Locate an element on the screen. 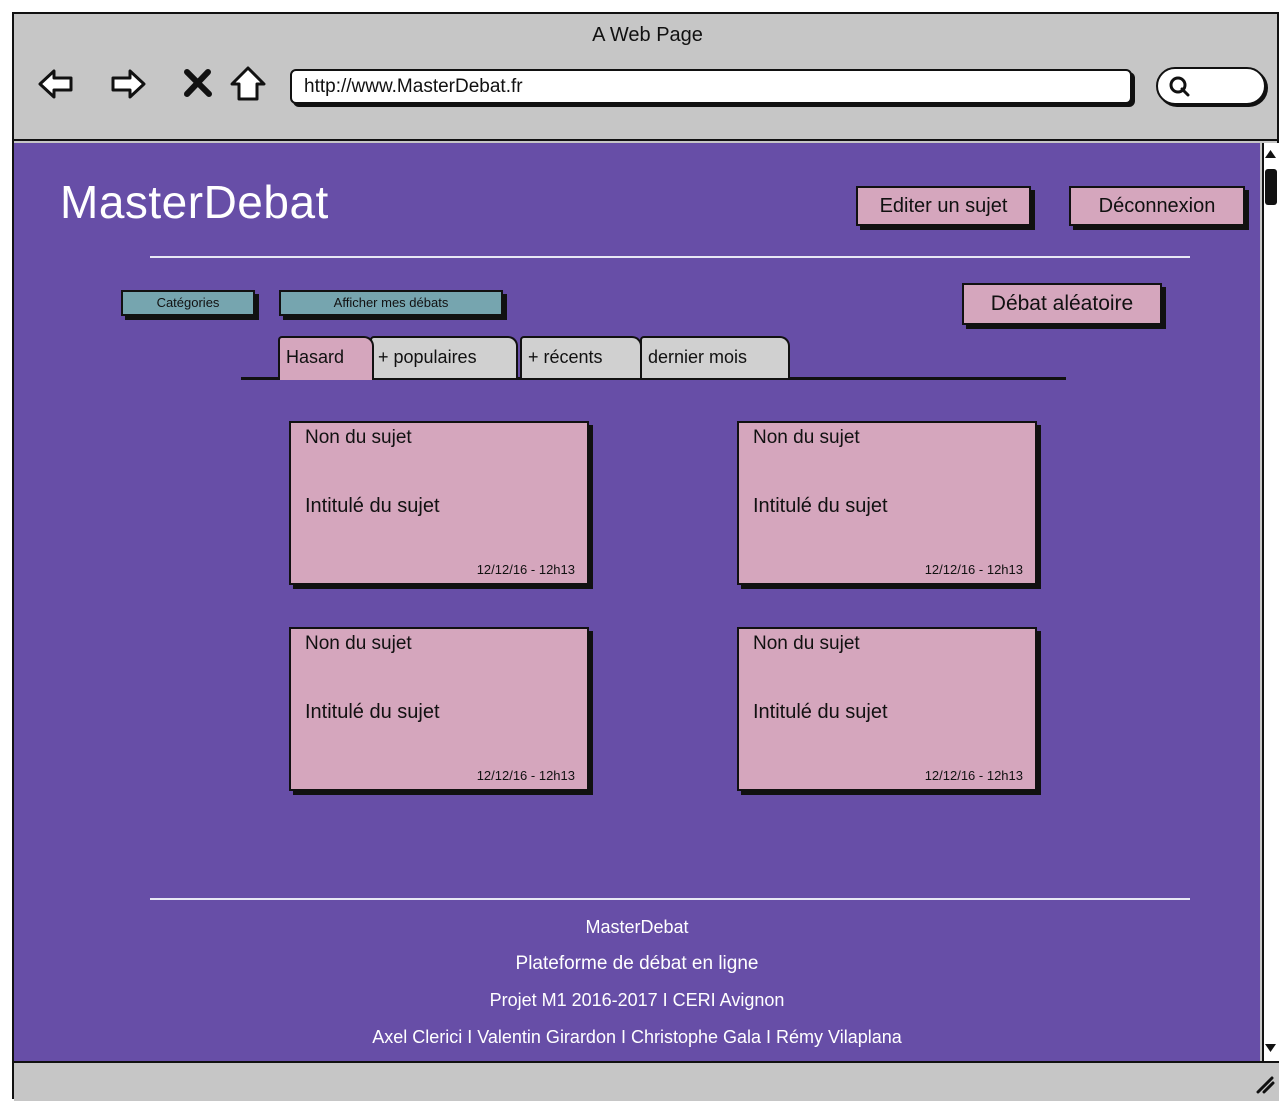  vertical-scrollbar is located at coordinates (1270, 602).